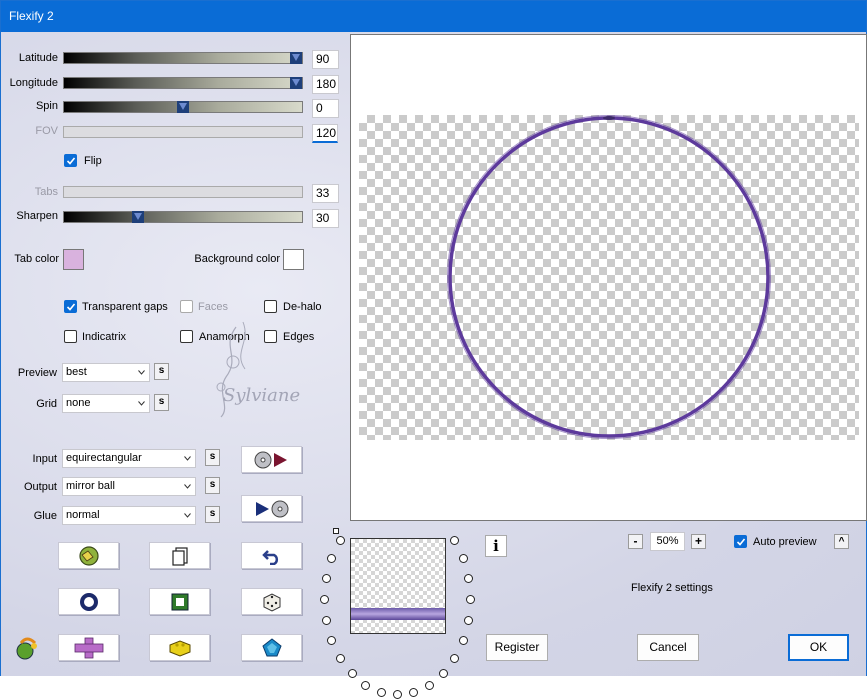 The width and height of the screenshot is (867, 699). What do you see at coordinates (70, 160) in the screenshot?
I see `flip-checkbox` at bounding box center [70, 160].